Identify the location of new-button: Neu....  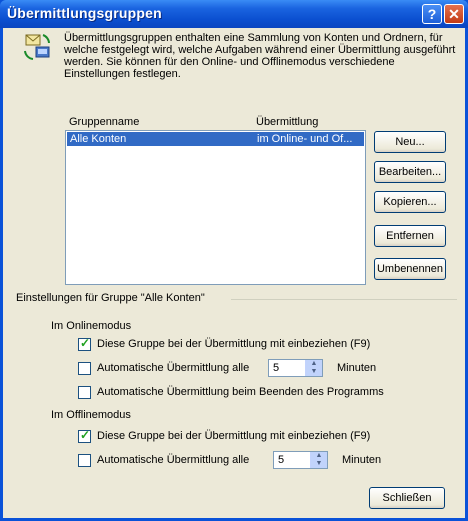
(410, 142).